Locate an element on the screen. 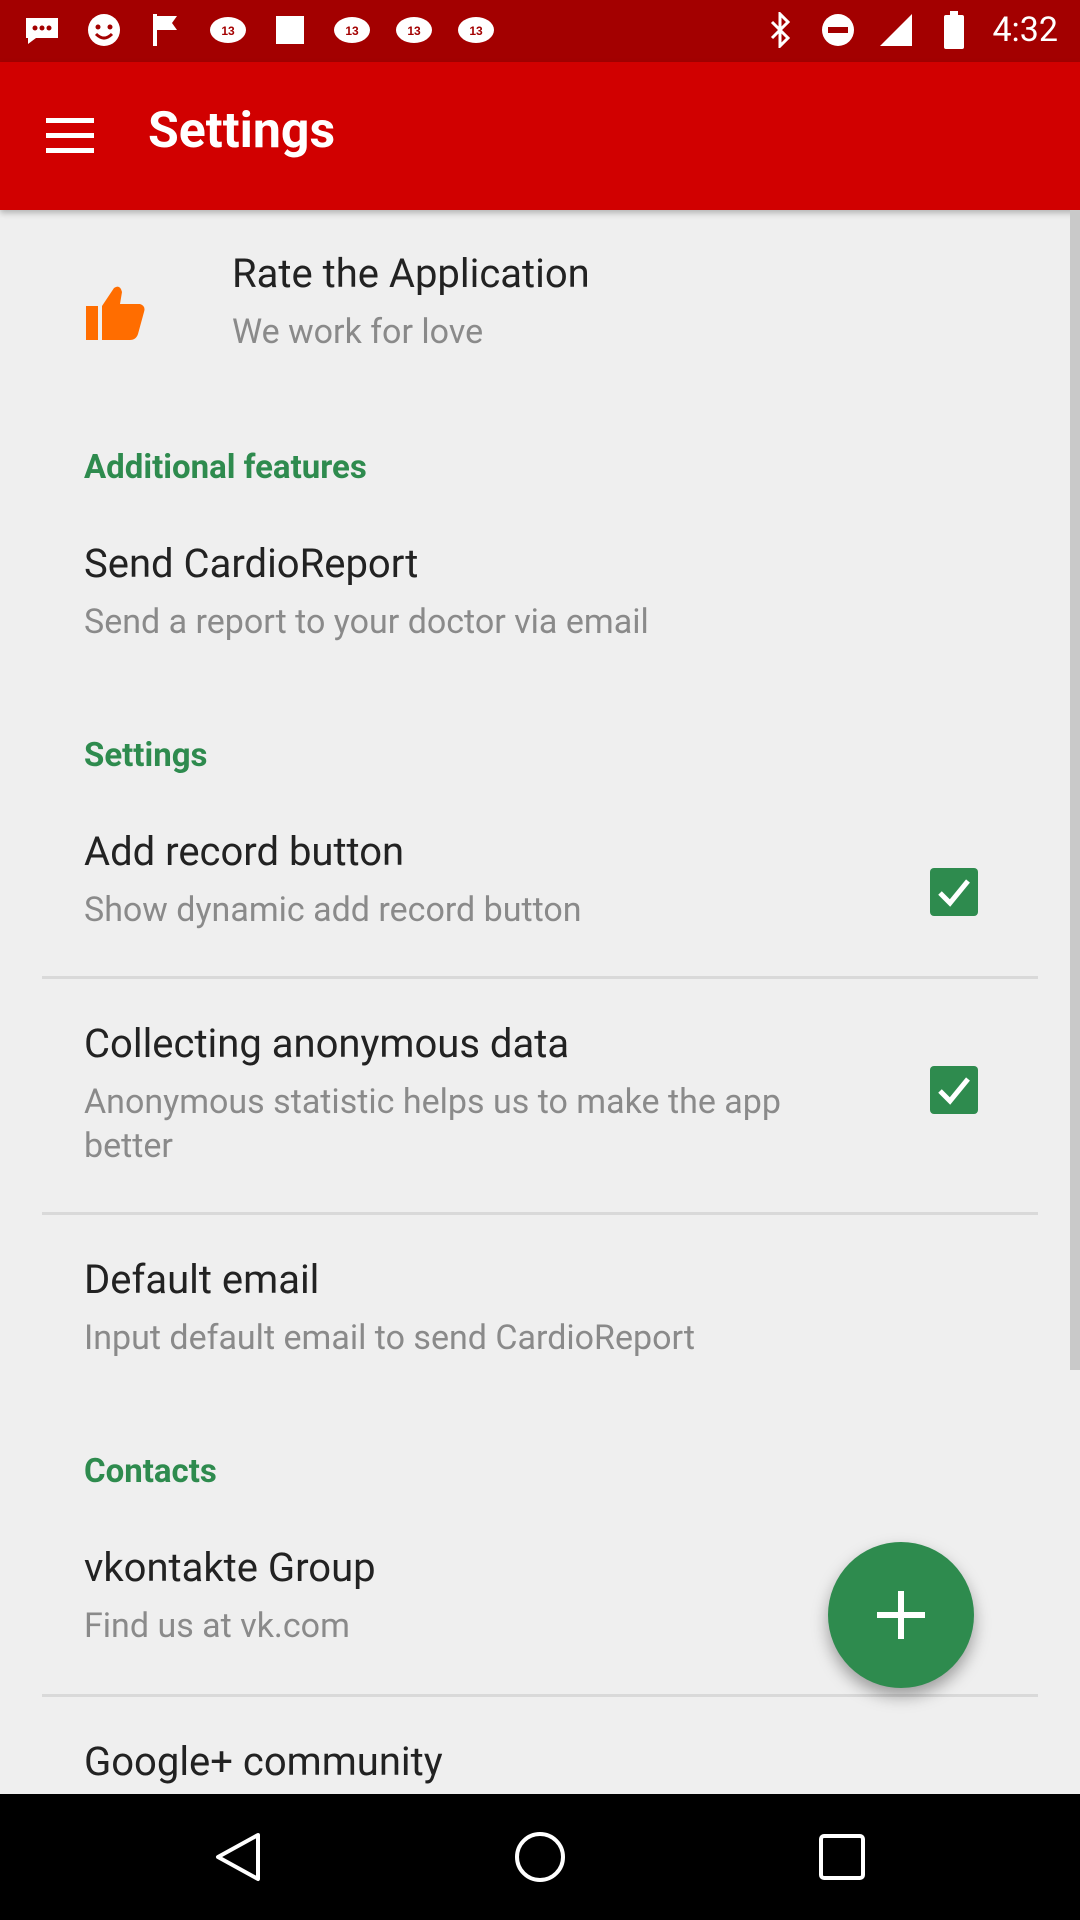 Image resolution: width=1080 pixels, height=1920 pixels. status-bar: 13 13 13 13 4:32 is located at coordinates (540, 31).